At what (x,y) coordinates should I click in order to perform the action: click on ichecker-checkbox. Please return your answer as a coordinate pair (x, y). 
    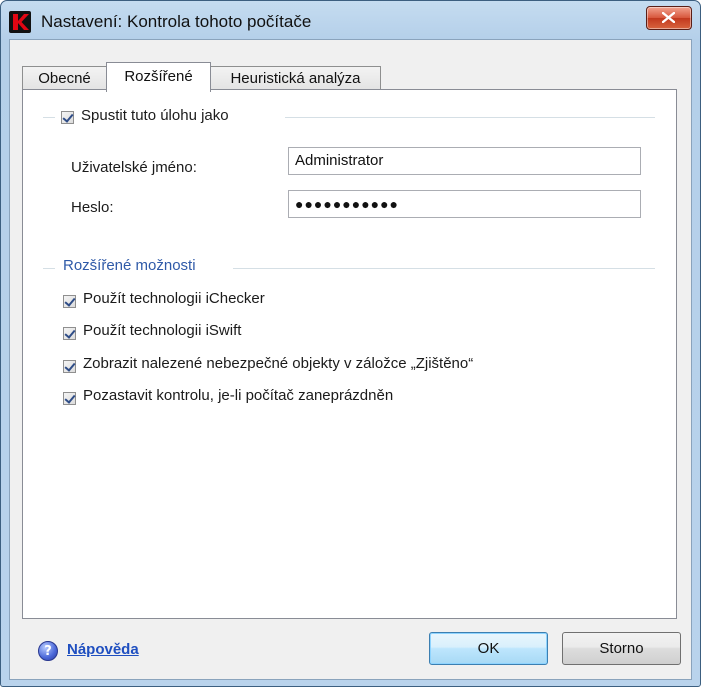
    Looking at the image, I should click on (69, 301).